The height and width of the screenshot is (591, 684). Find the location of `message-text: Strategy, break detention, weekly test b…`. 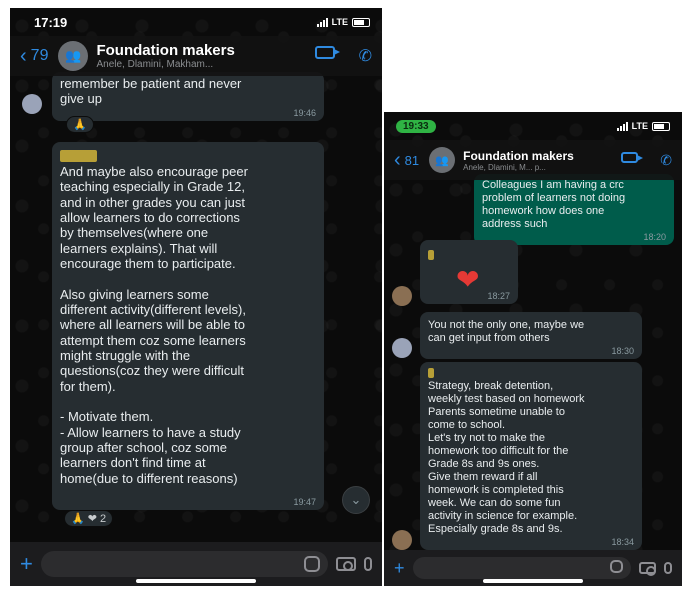

message-text: Strategy, break detention, weekly test b… is located at coordinates (506, 457).